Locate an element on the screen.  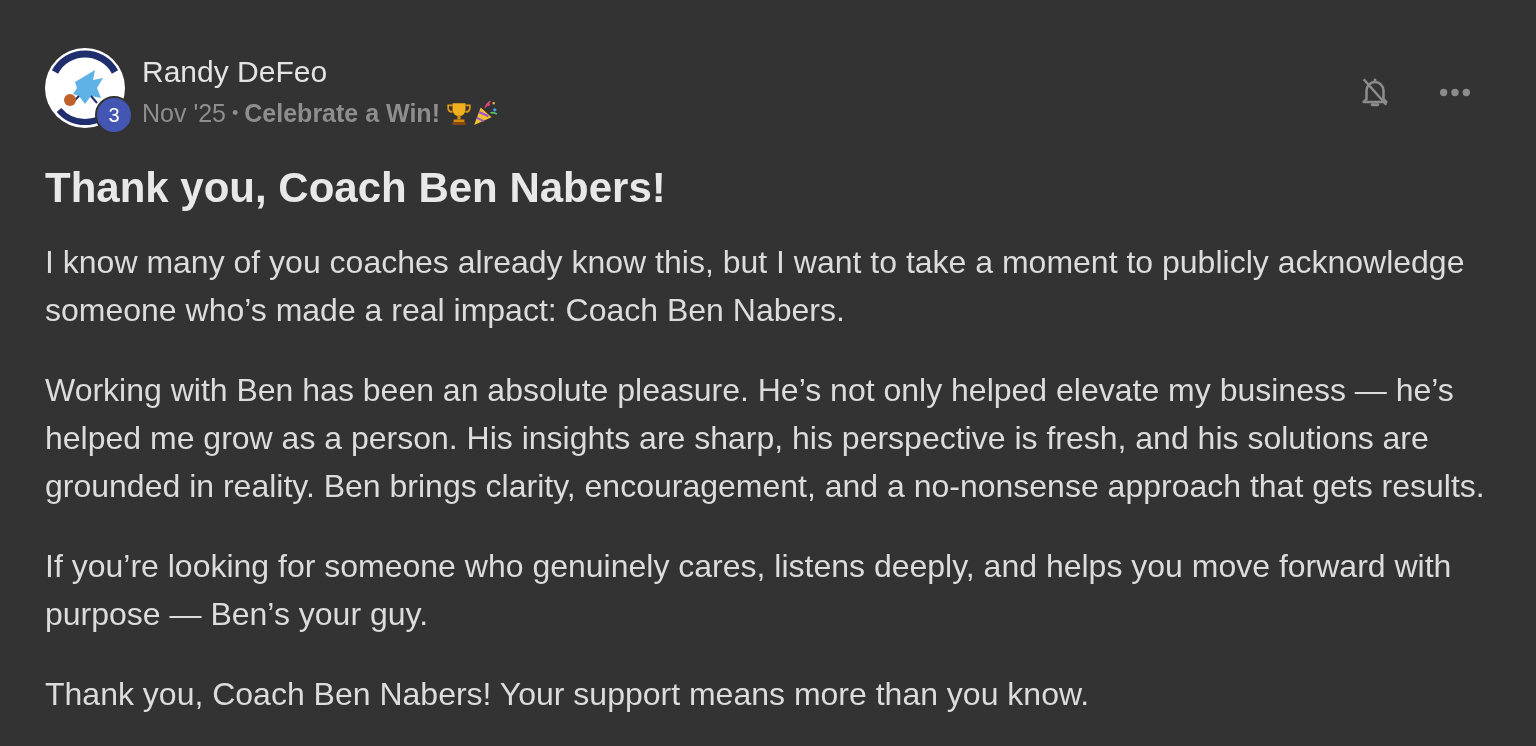
party-popper-icon is located at coordinates (484, 113).